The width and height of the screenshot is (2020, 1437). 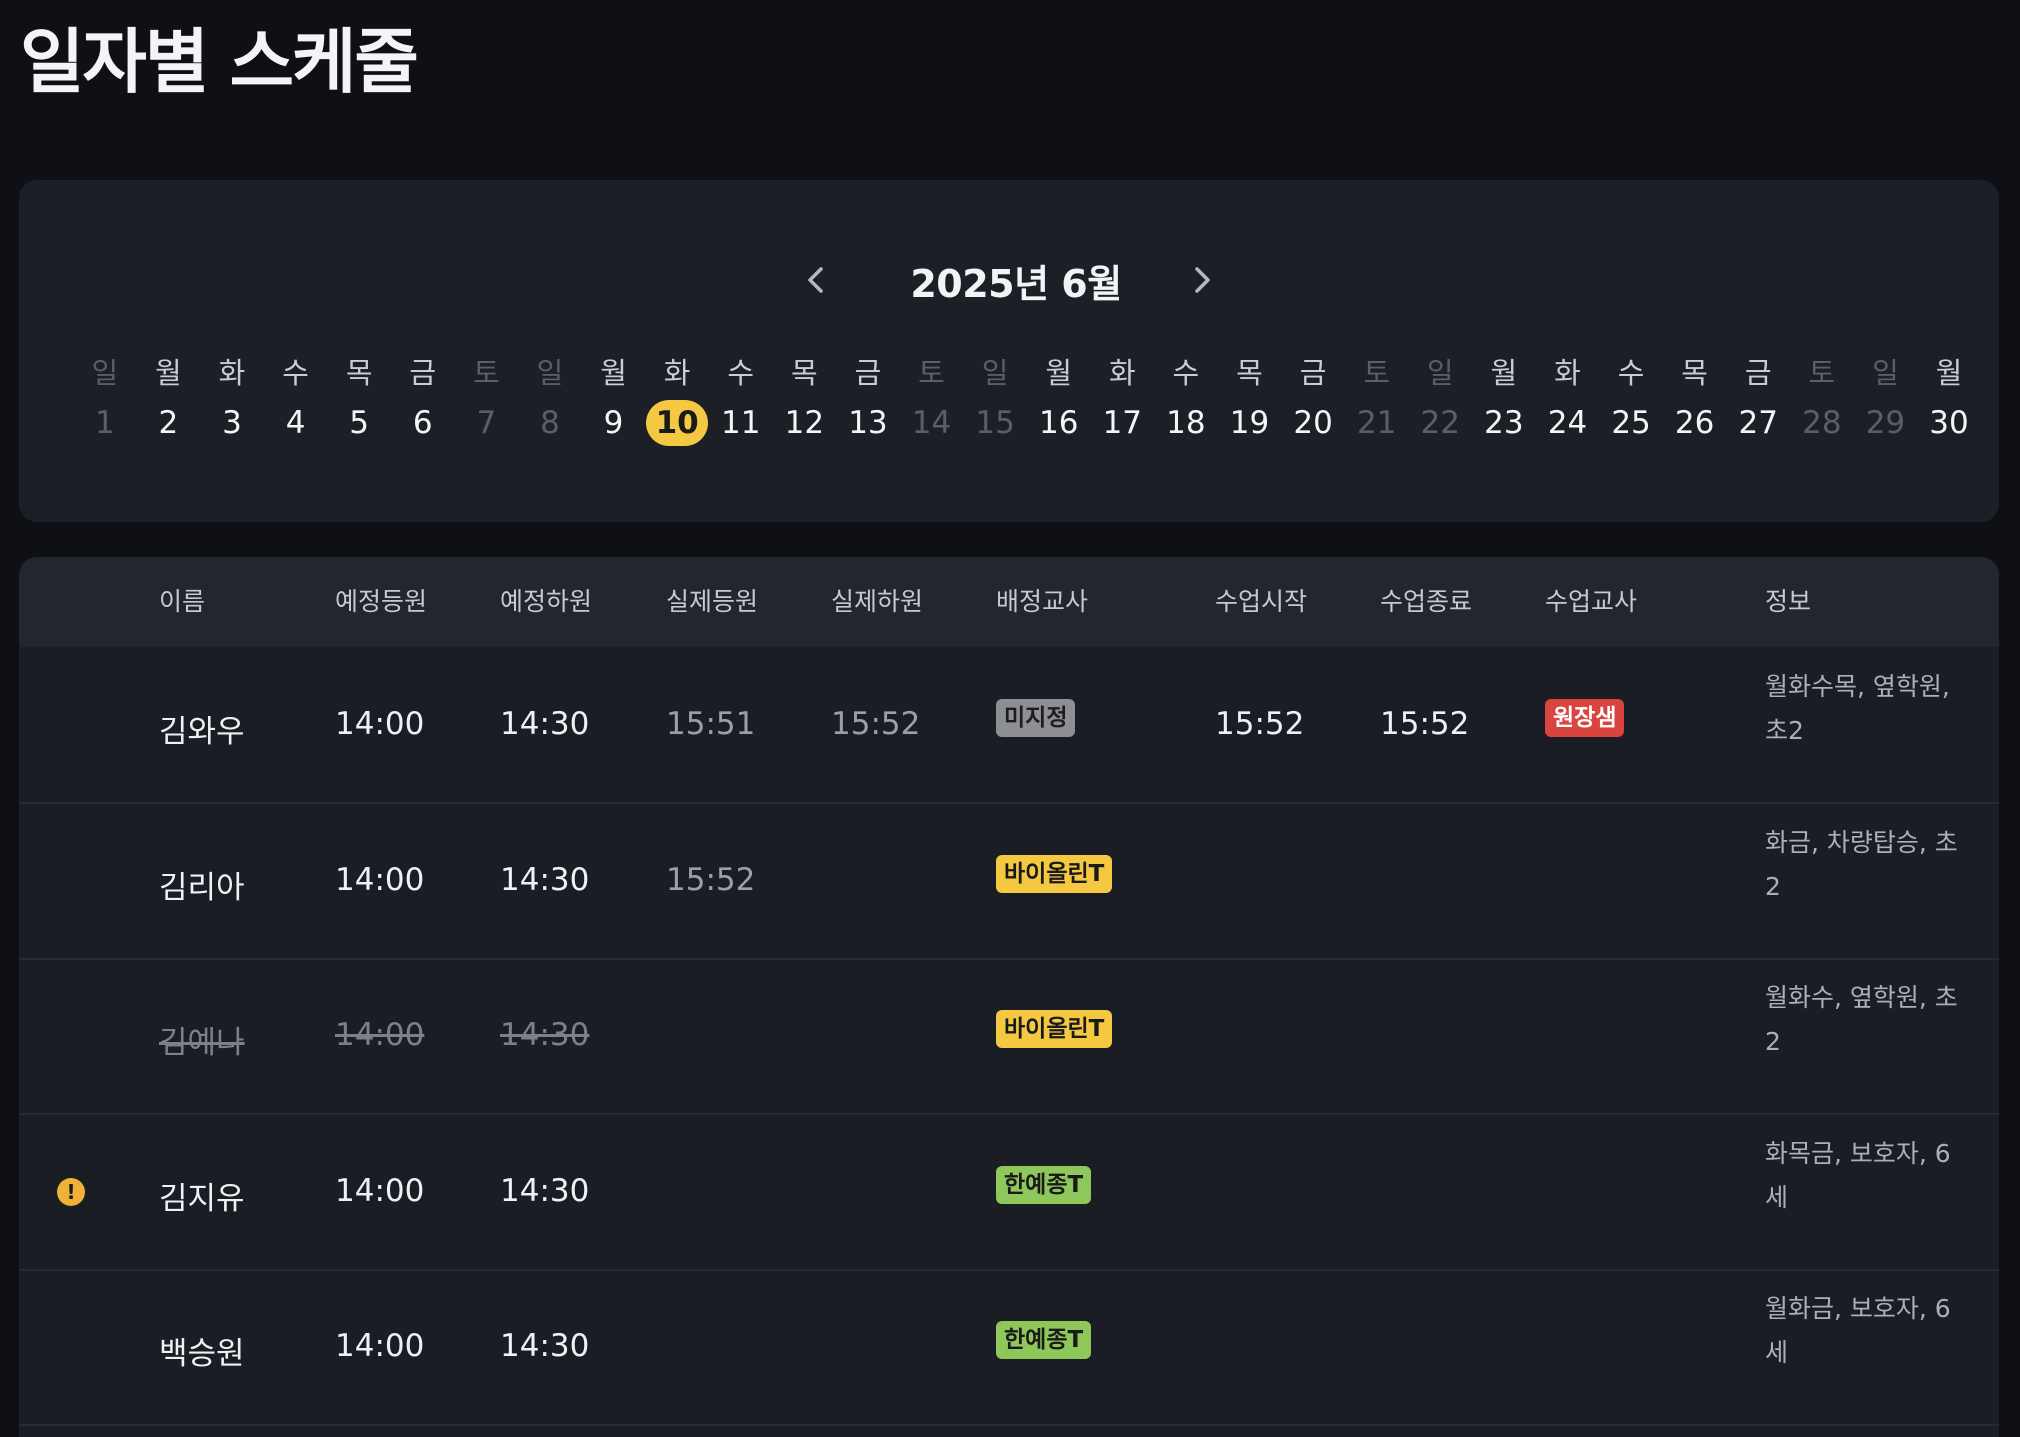 What do you see at coordinates (1758, 400) in the screenshot?
I see `calendar-day: 금 27` at bounding box center [1758, 400].